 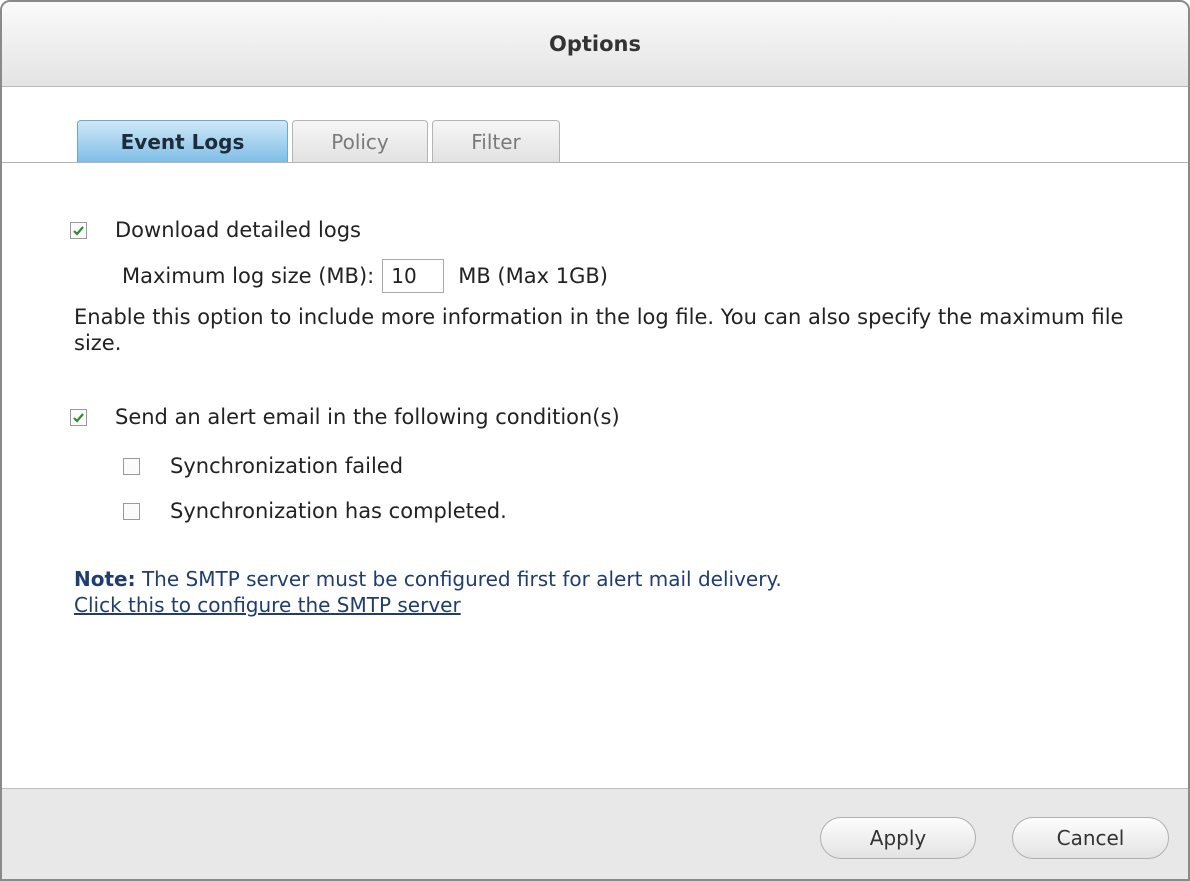 I want to click on max-log-size-input, so click(x=413, y=276).